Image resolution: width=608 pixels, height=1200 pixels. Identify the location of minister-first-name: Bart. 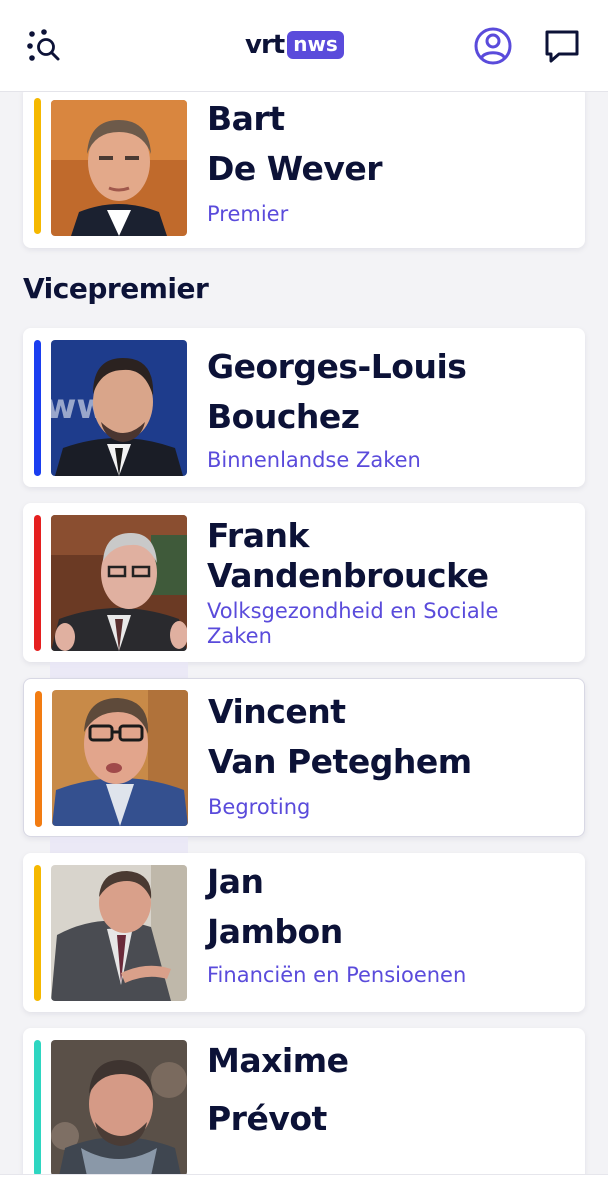
(246, 118).